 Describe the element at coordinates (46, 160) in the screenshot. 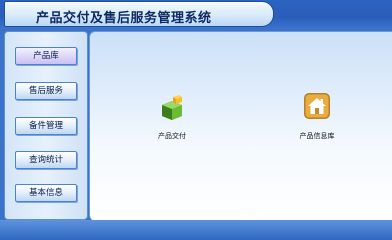

I see `sidebar-item-query-statistics: 查询统计` at that location.